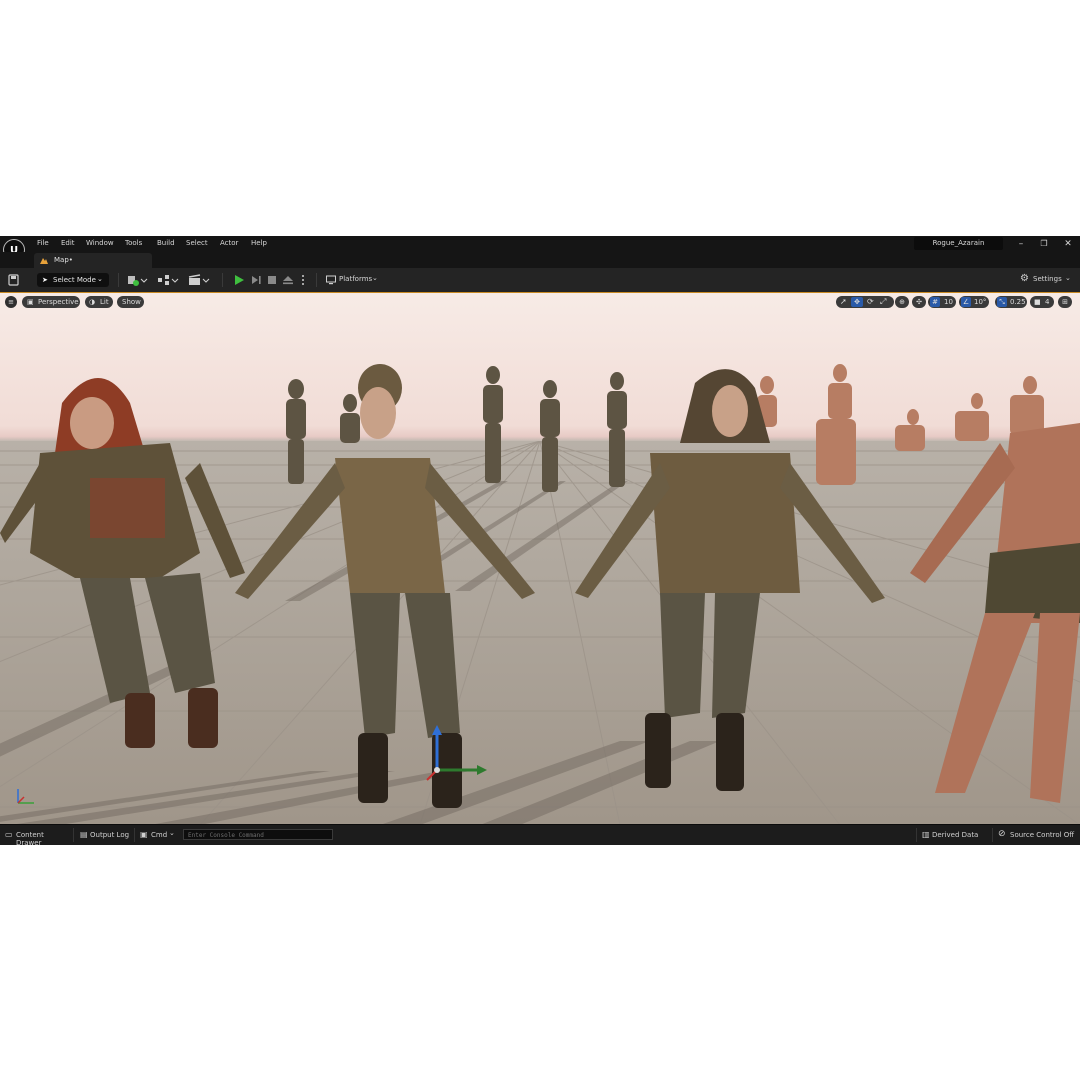 This screenshot has width=1080, height=1080. What do you see at coordinates (239, 280) in the screenshot?
I see `play-button` at bounding box center [239, 280].